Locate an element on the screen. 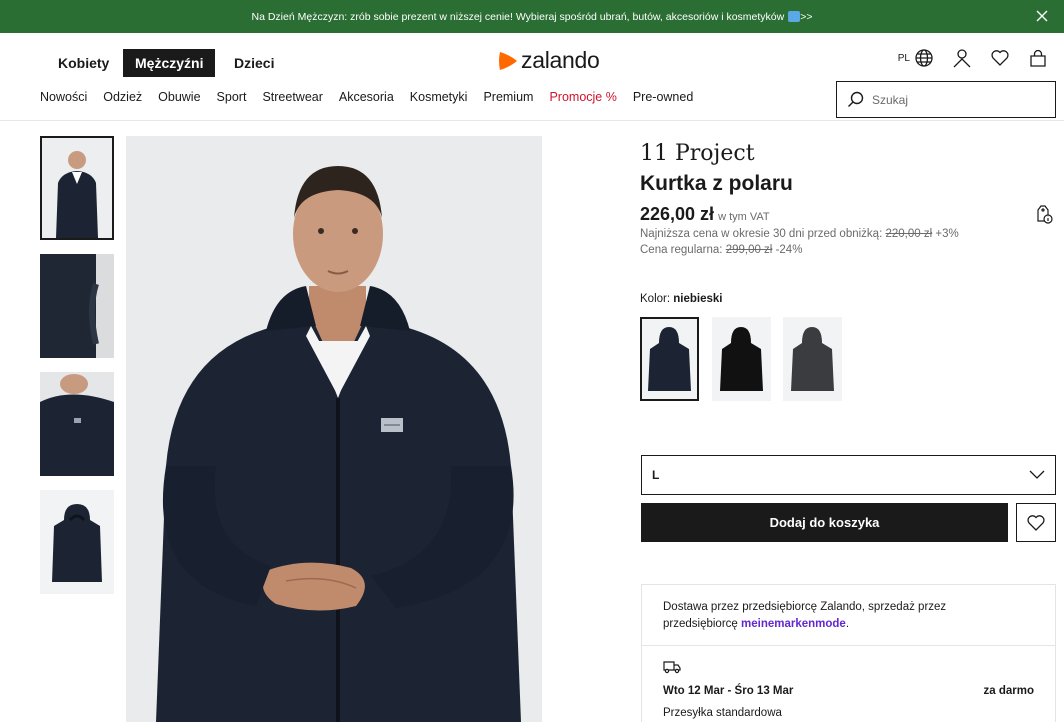 Image resolution: width=1064 pixels, height=722 pixels. regular-price-value: 299,00 zł is located at coordinates (749, 250).